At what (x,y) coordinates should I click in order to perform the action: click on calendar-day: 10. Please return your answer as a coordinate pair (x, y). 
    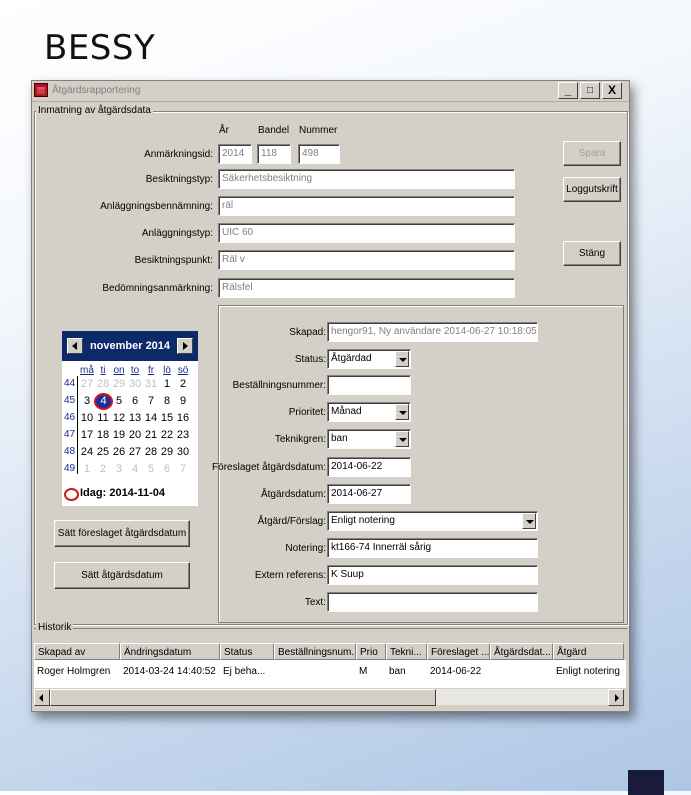
    Looking at the image, I should click on (87, 418).